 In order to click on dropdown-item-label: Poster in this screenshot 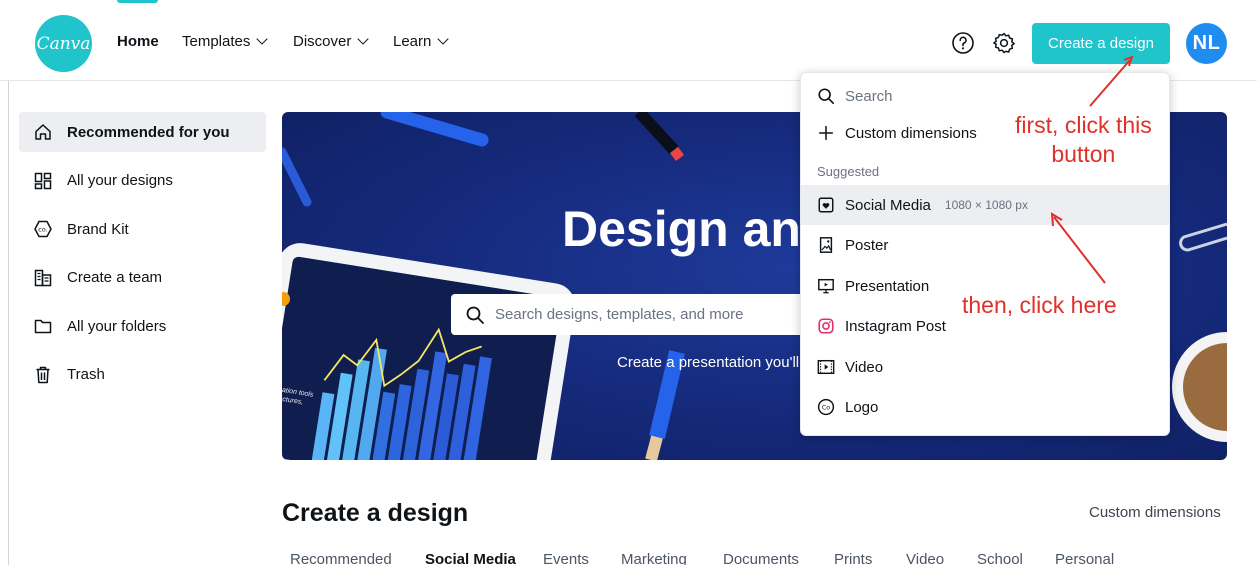, I will do `click(867, 245)`.